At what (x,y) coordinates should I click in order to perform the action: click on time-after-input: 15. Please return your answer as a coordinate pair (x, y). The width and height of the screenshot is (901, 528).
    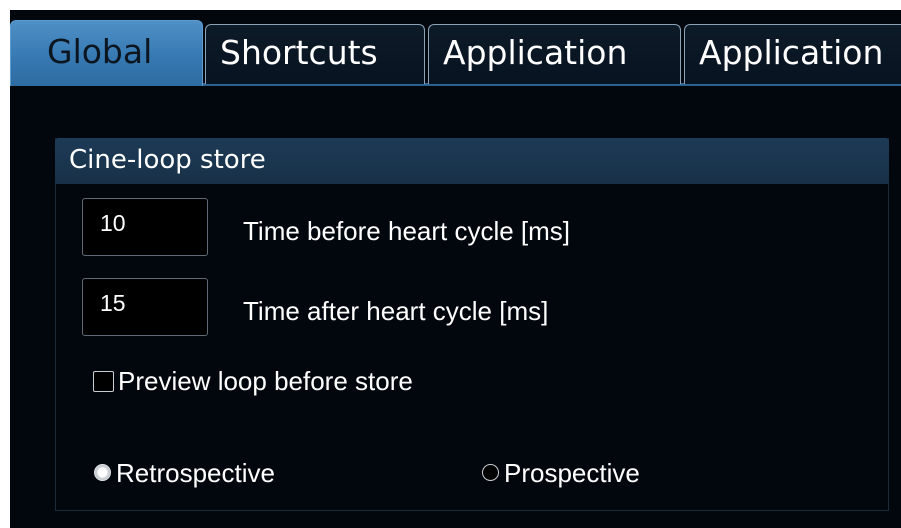
    Looking at the image, I should click on (145, 307).